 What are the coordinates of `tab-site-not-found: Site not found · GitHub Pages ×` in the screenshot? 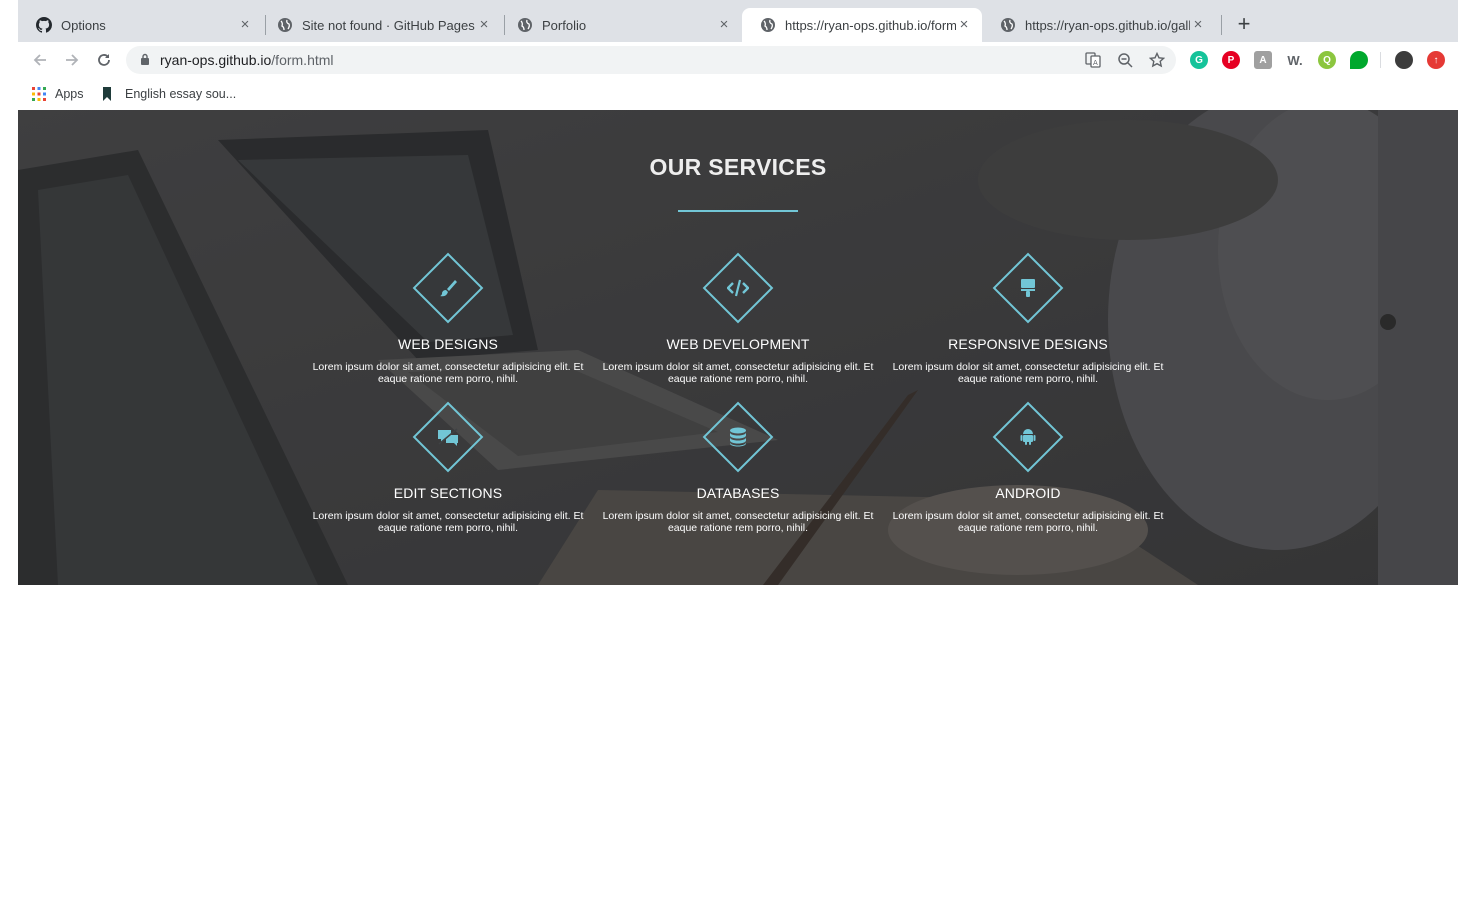 It's located at (380, 25).